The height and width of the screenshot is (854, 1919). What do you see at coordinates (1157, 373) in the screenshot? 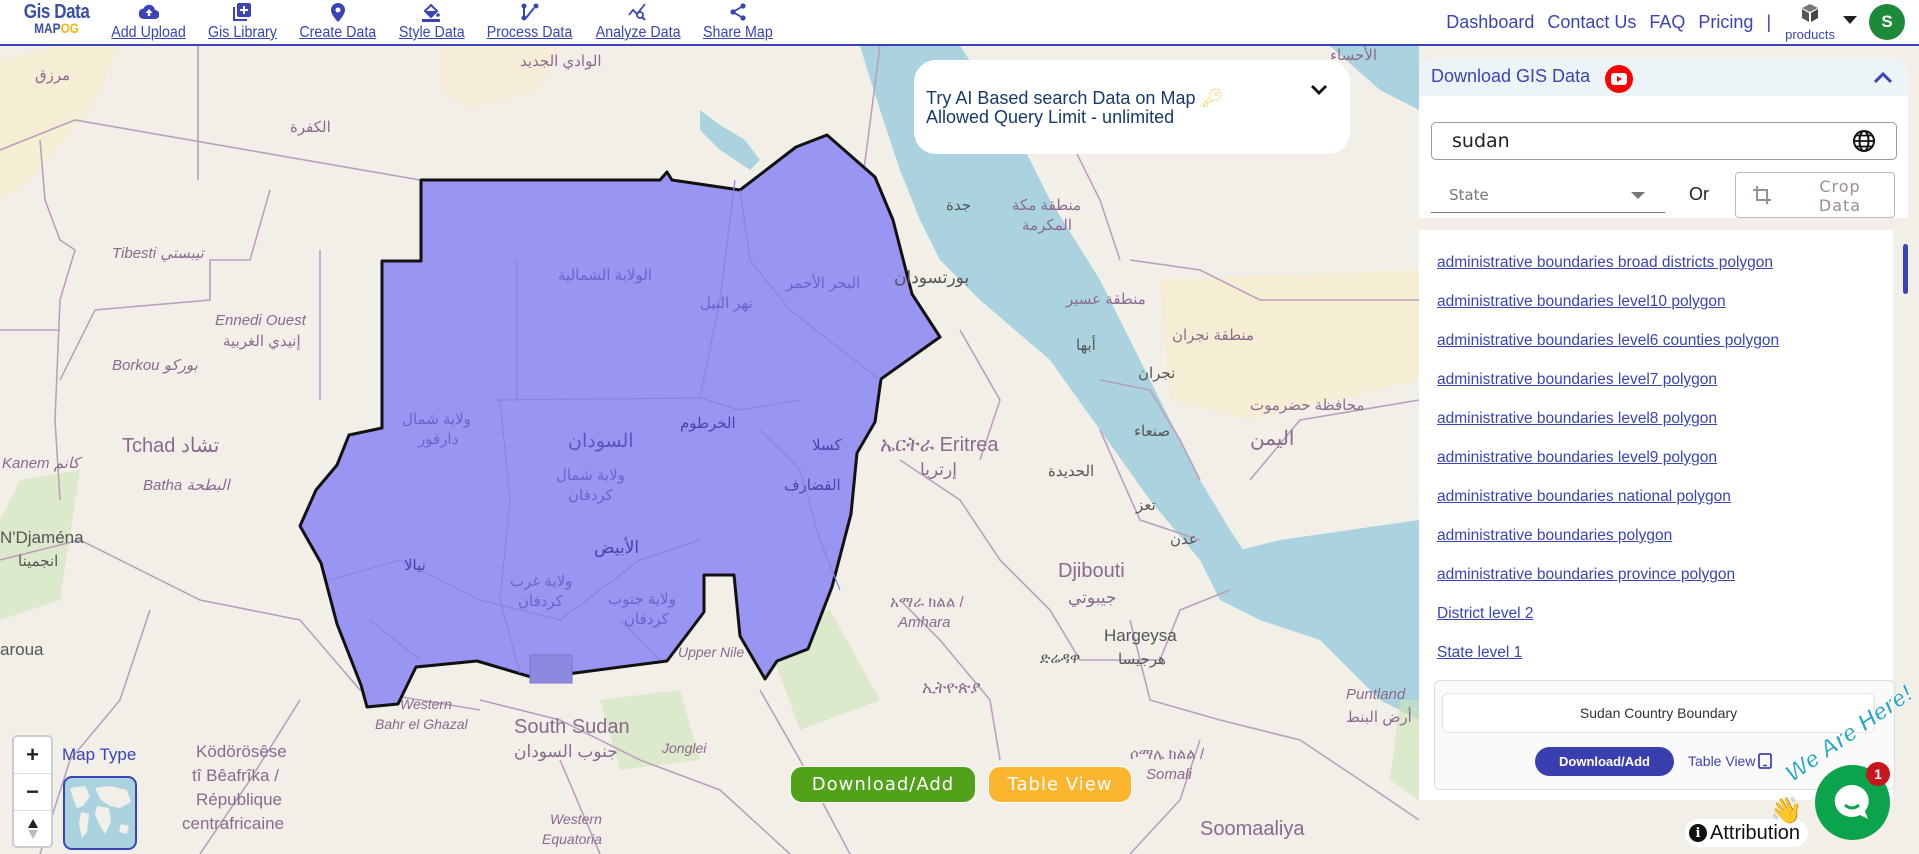
I see `map-label: نجران` at bounding box center [1157, 373].